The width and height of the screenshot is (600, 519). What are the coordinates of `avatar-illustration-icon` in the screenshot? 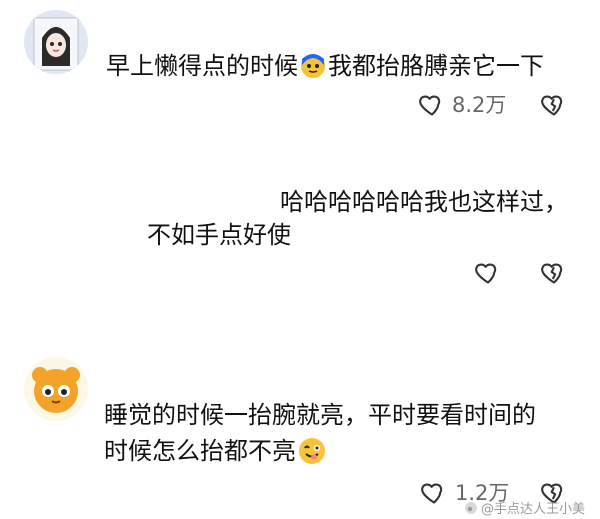 It's located at (56, 42).